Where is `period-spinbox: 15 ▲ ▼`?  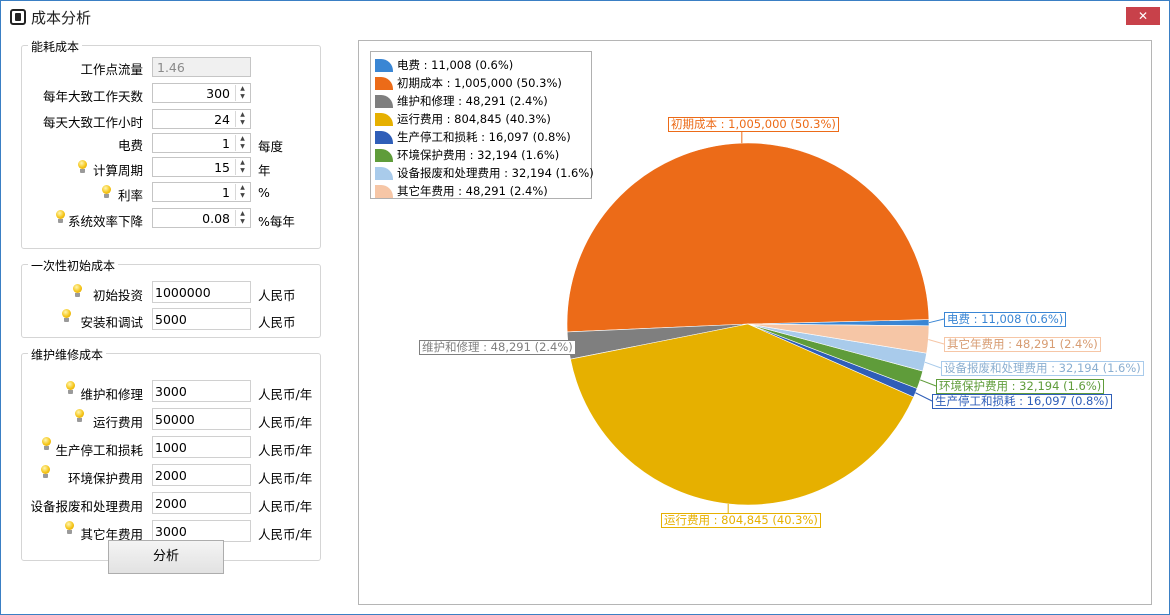
period-spinbox: 15 ▲ ▼ is located at coordinates (201, 167).